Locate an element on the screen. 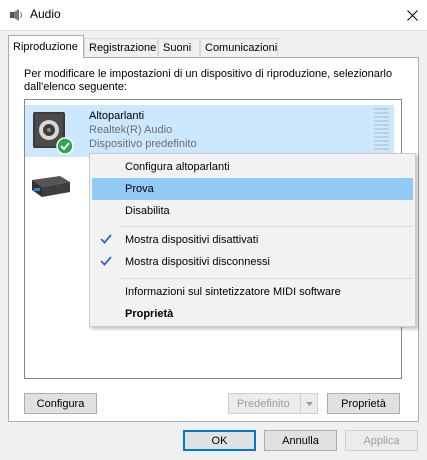  device-status: Dispositivo predefinito is located at coordinates (143, 144).